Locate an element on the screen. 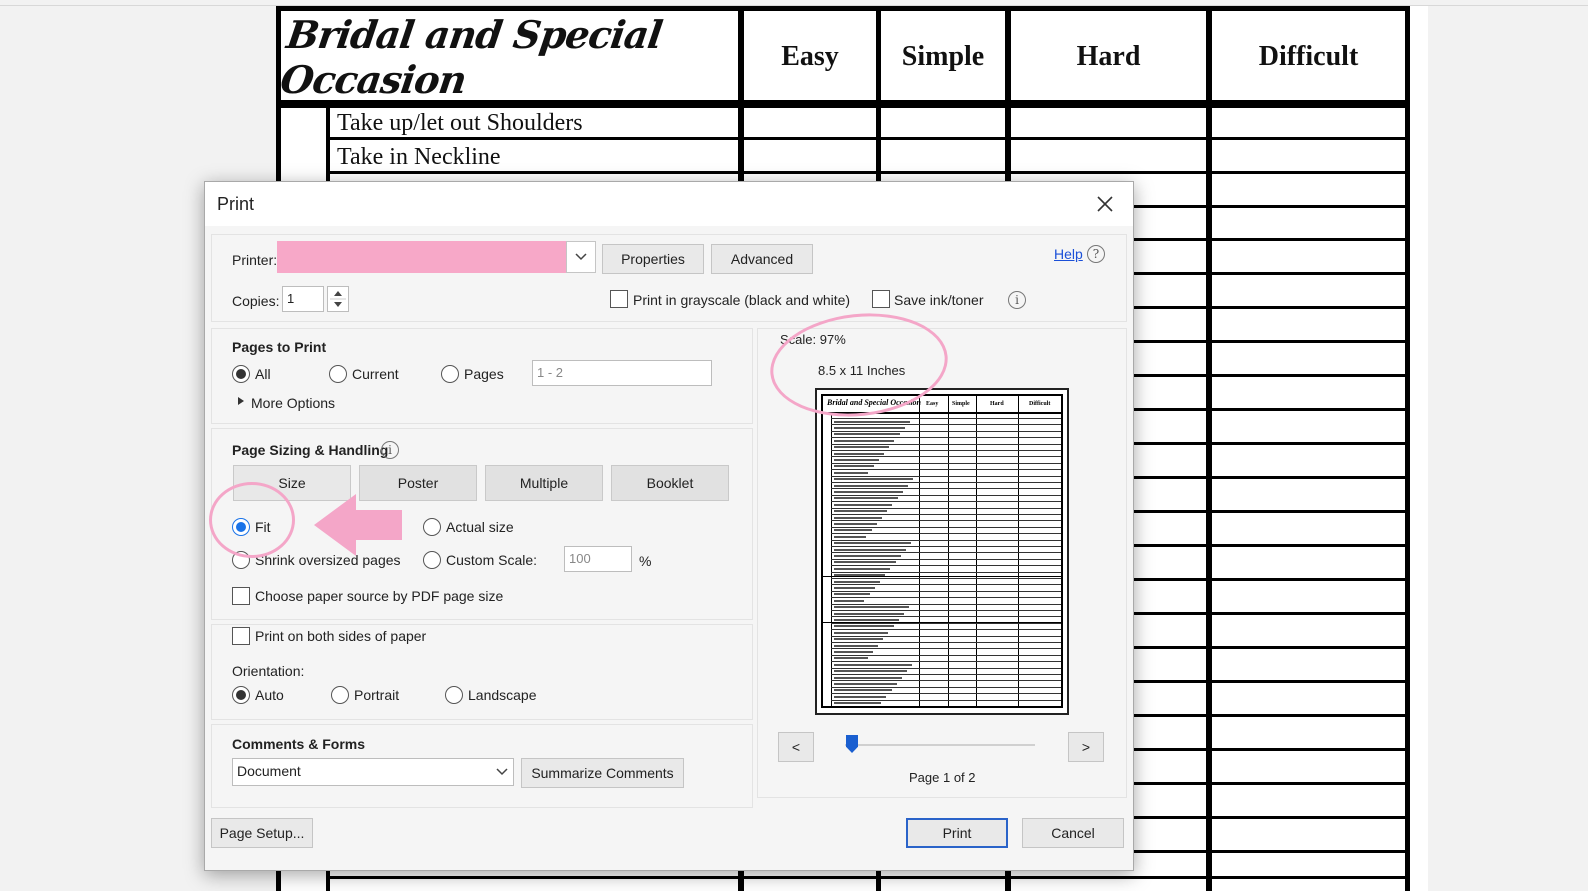 Image resolution: width=1588 pixels, height=891 pixels. tab-multiple: Multiple is located at coordinates (544, 483).